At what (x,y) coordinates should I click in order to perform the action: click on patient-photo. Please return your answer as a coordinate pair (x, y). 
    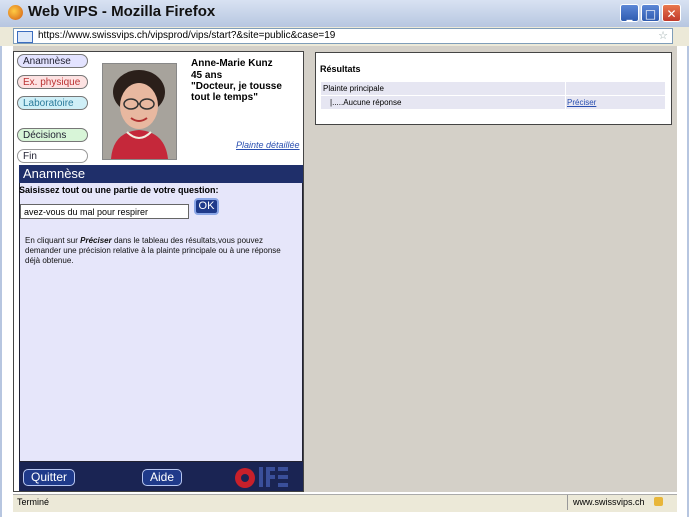
    Looking at the image, I should click on (139, 111).